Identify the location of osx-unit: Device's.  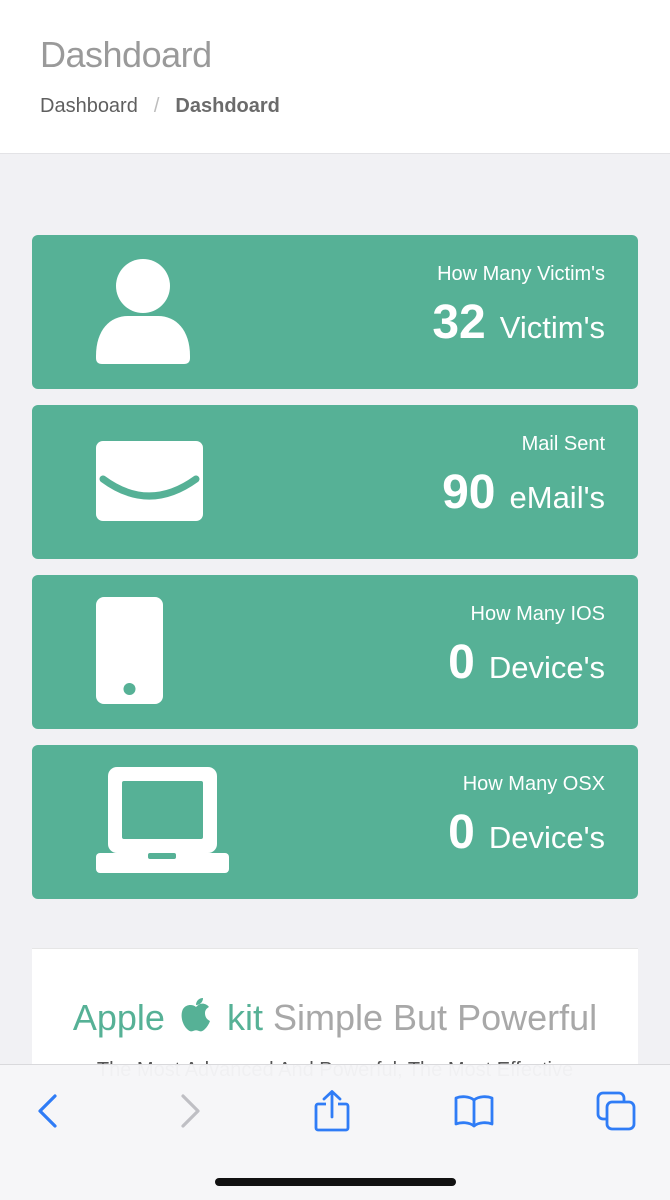
(546, 837).